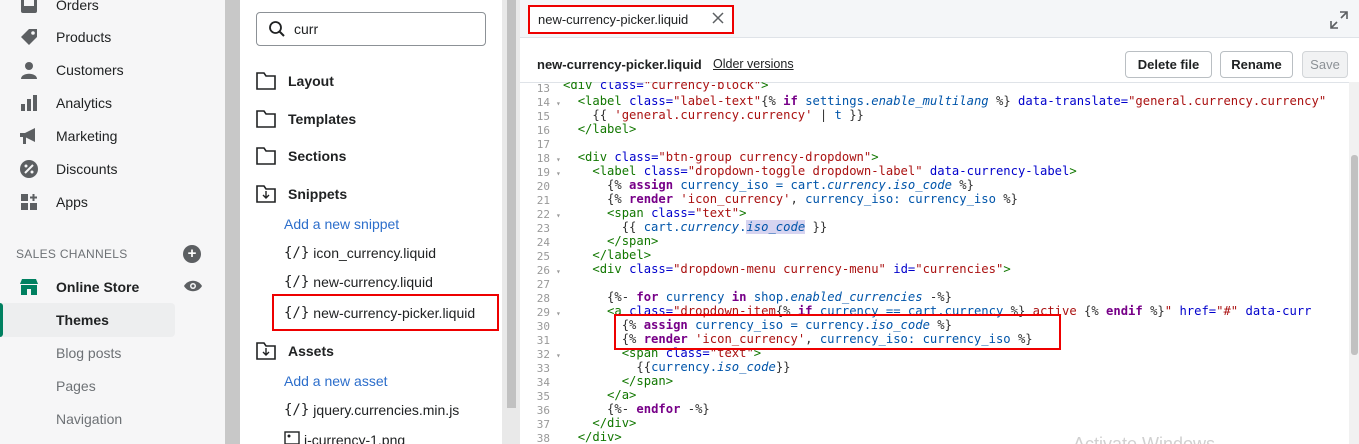 This screenshot has height=444, width=1359. I want to click on nav-marketing-label: Marketing, so click(87, 136).